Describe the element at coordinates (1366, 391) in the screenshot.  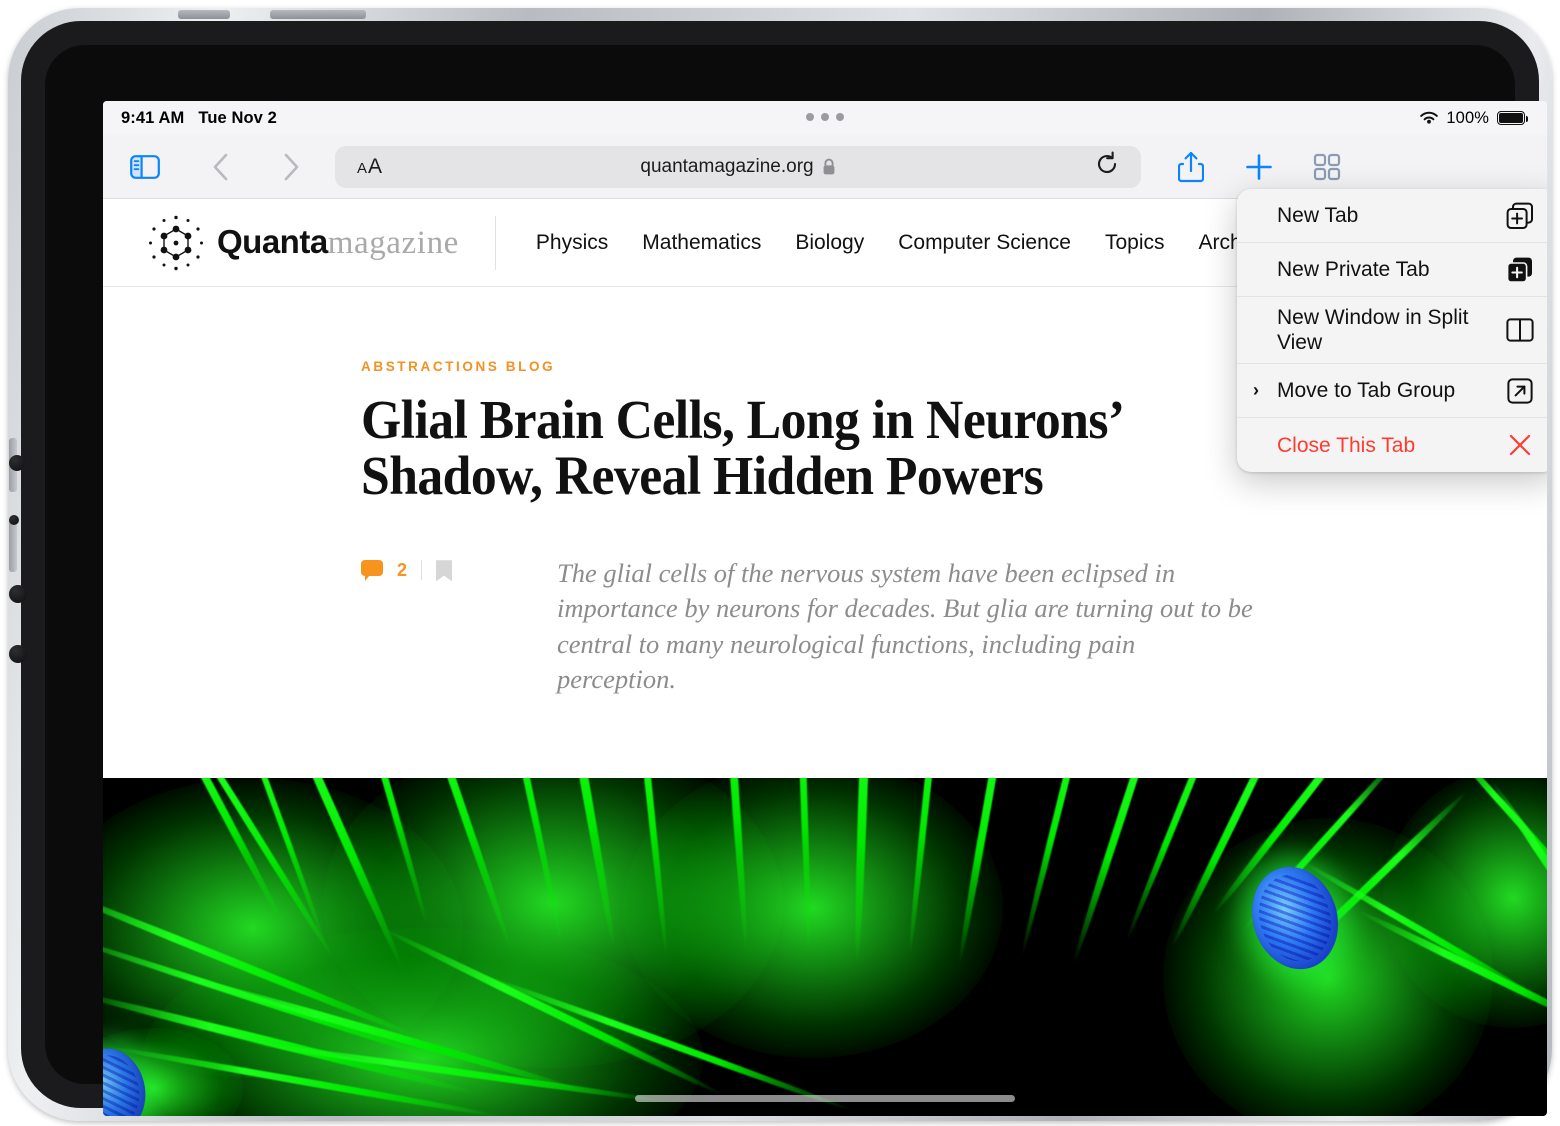
I see `menu-item-move-to-tab-group-label: Move to Tab Group` at that location.